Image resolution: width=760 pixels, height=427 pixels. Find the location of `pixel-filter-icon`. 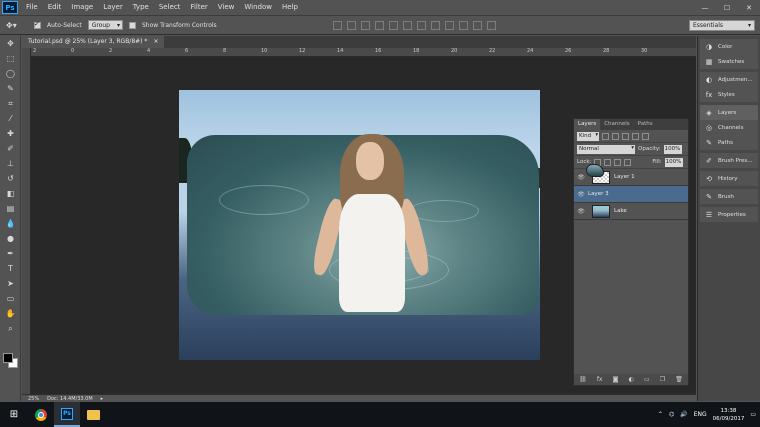

pixel-filter-icon is located at coordinates (606, 136).